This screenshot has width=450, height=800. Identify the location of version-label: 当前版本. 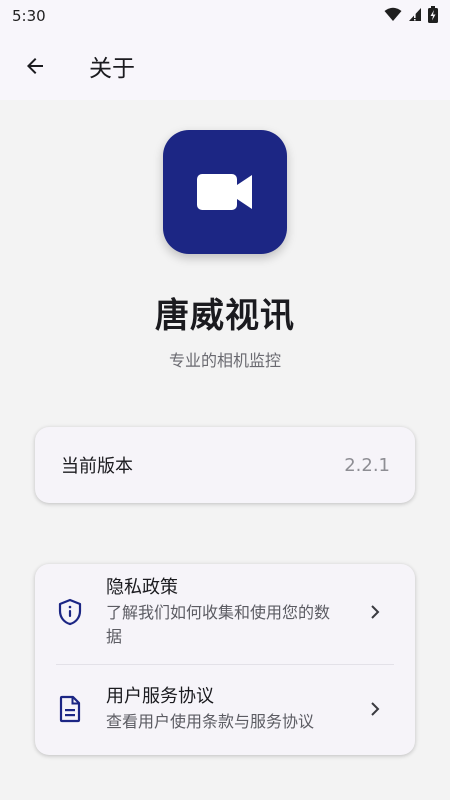
(97, 466).